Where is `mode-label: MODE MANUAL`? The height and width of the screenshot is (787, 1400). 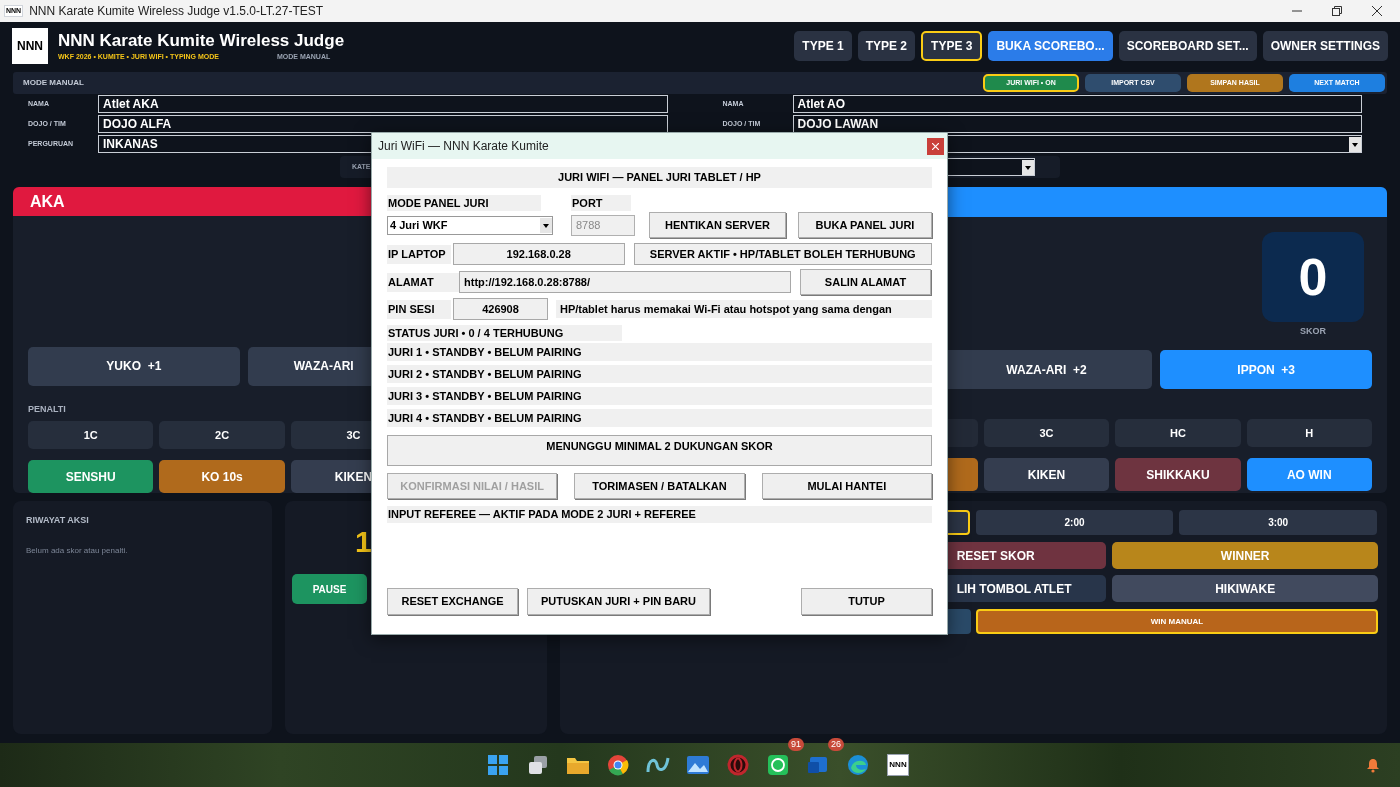 mode-label: MODE MANUAL is located at coordinates (53, 83).